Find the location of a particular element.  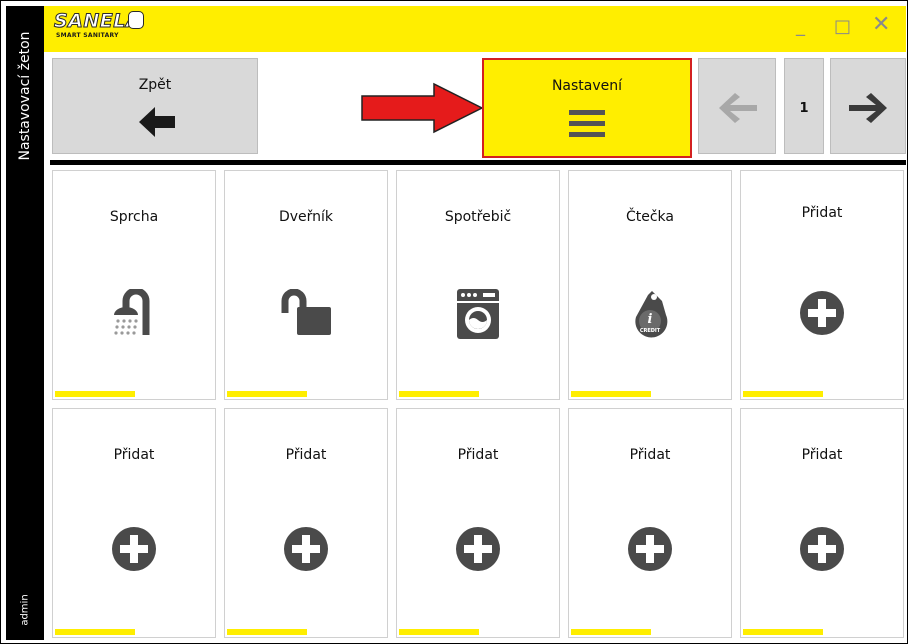

tile-label: Čtečka is located at coordinates (649, 217).